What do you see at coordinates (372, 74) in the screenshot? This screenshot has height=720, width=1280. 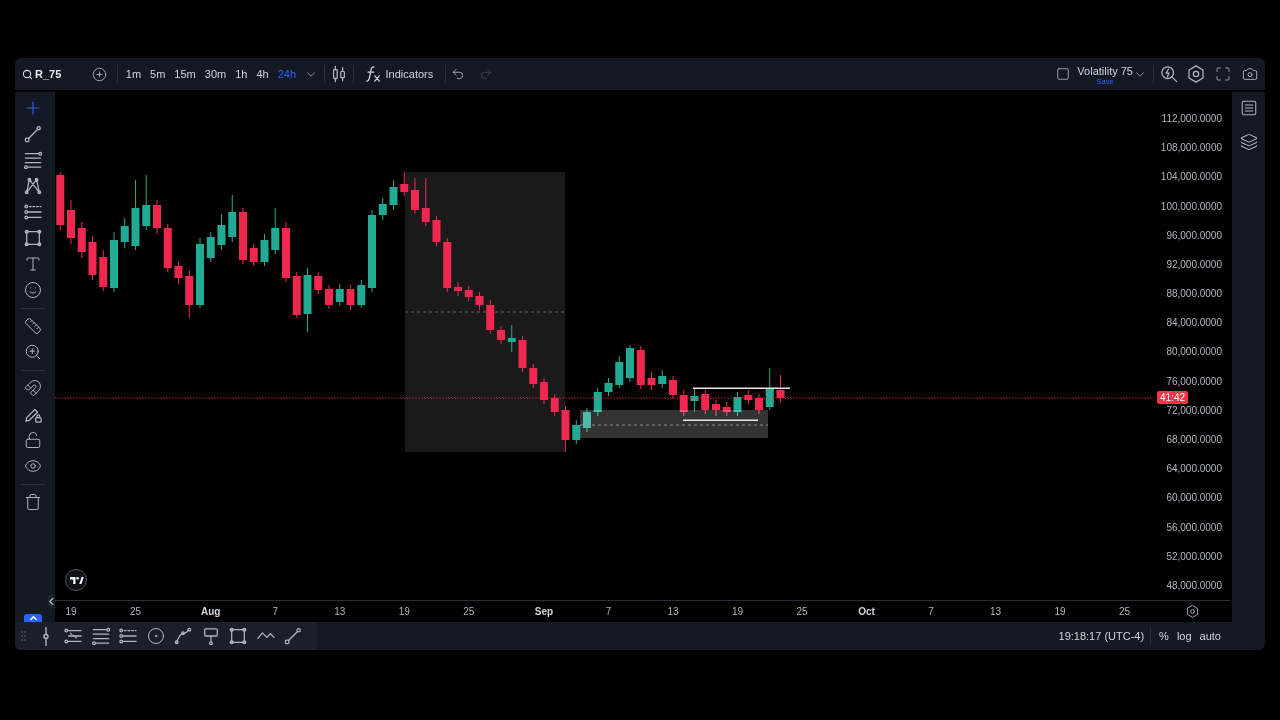 I see `function-icon` at bounding box center [372, 74].